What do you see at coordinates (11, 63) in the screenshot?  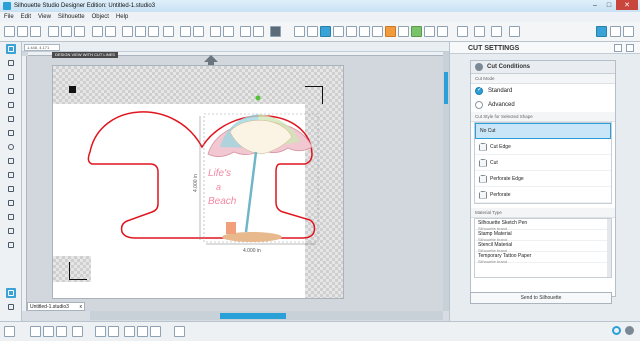 I see `edit-points-icon` at bounding box center [11, 63].